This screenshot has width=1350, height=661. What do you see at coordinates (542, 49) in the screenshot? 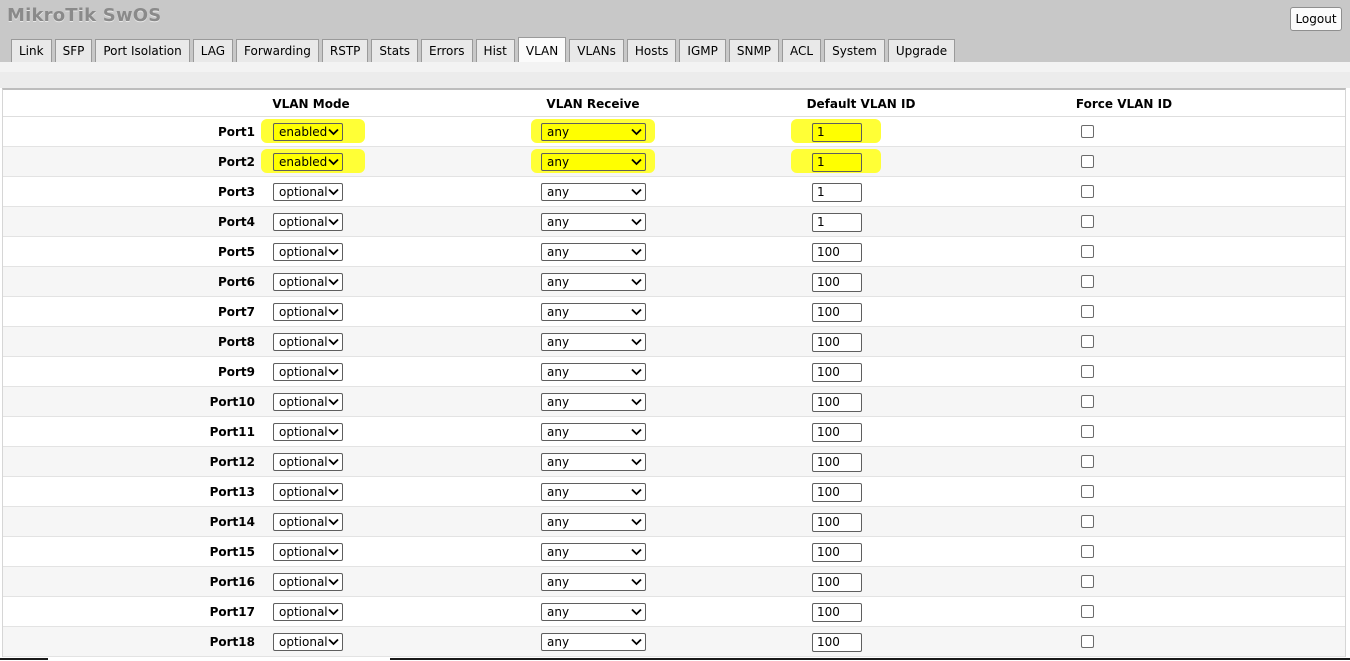
I see `tab-vlan: VLAN` at bounding box center [542, 49].